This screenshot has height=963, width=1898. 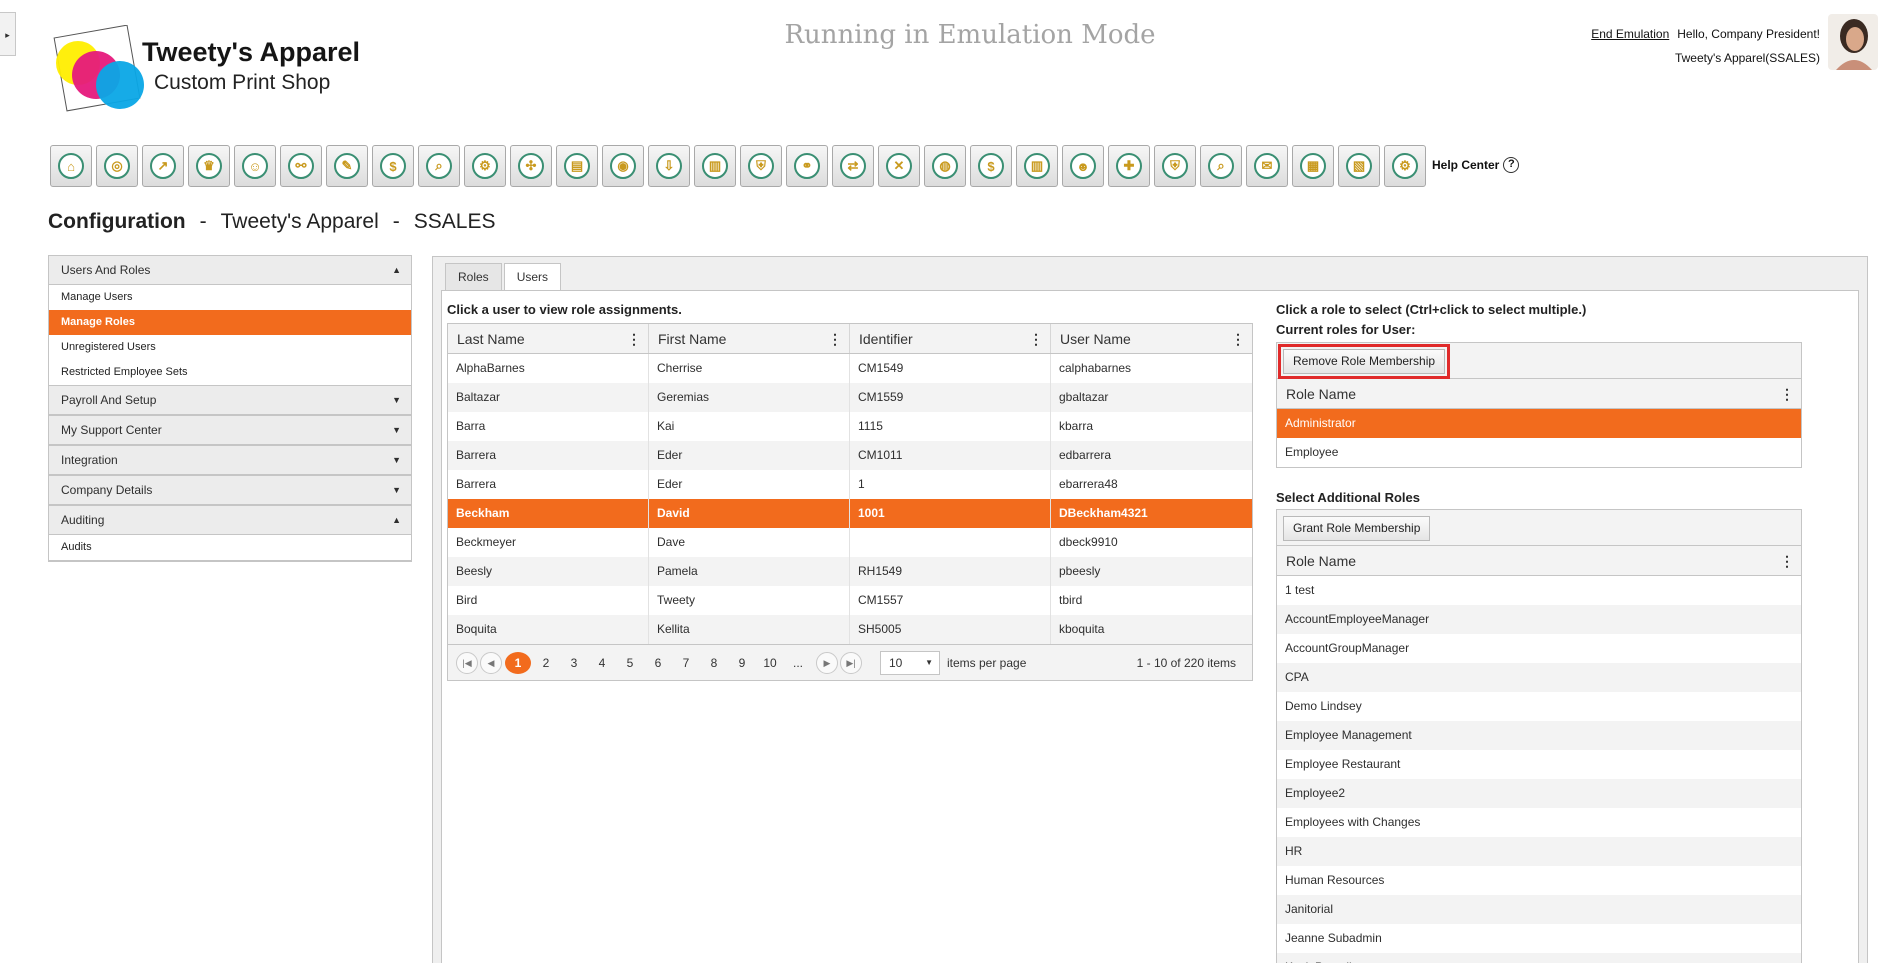 I want to click on table-row: Barra Kai 1115 kbarra, so click(x=850, y=426).